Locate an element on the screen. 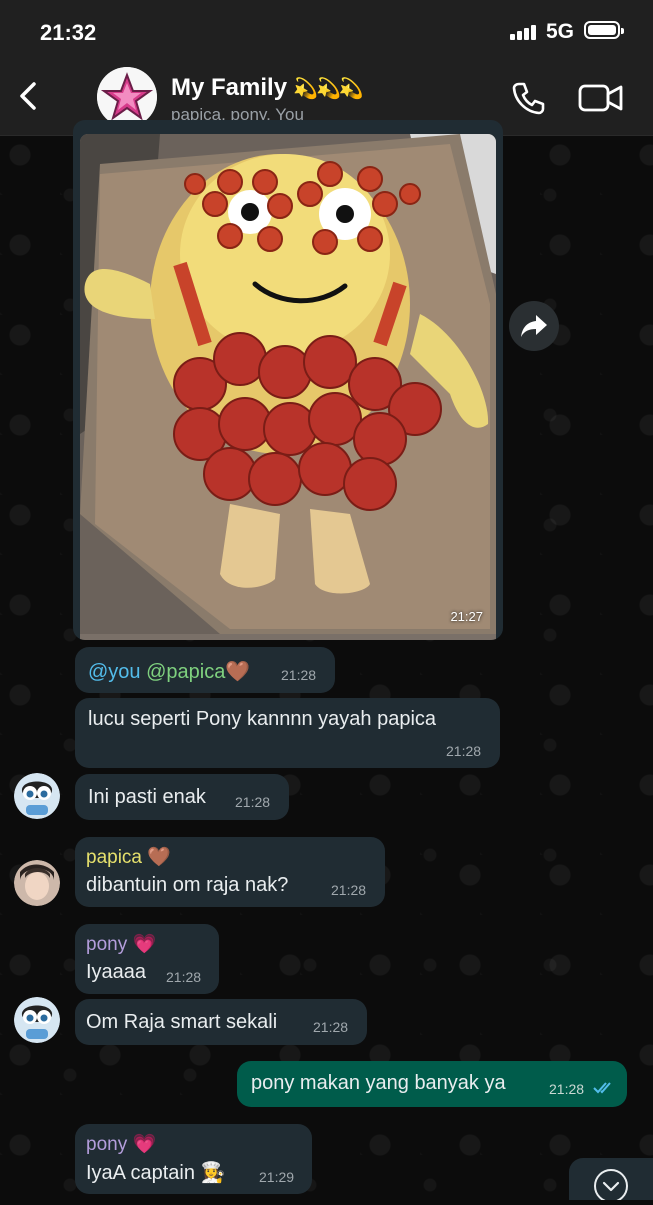  phone-icon is located at coordinates (528, 98).